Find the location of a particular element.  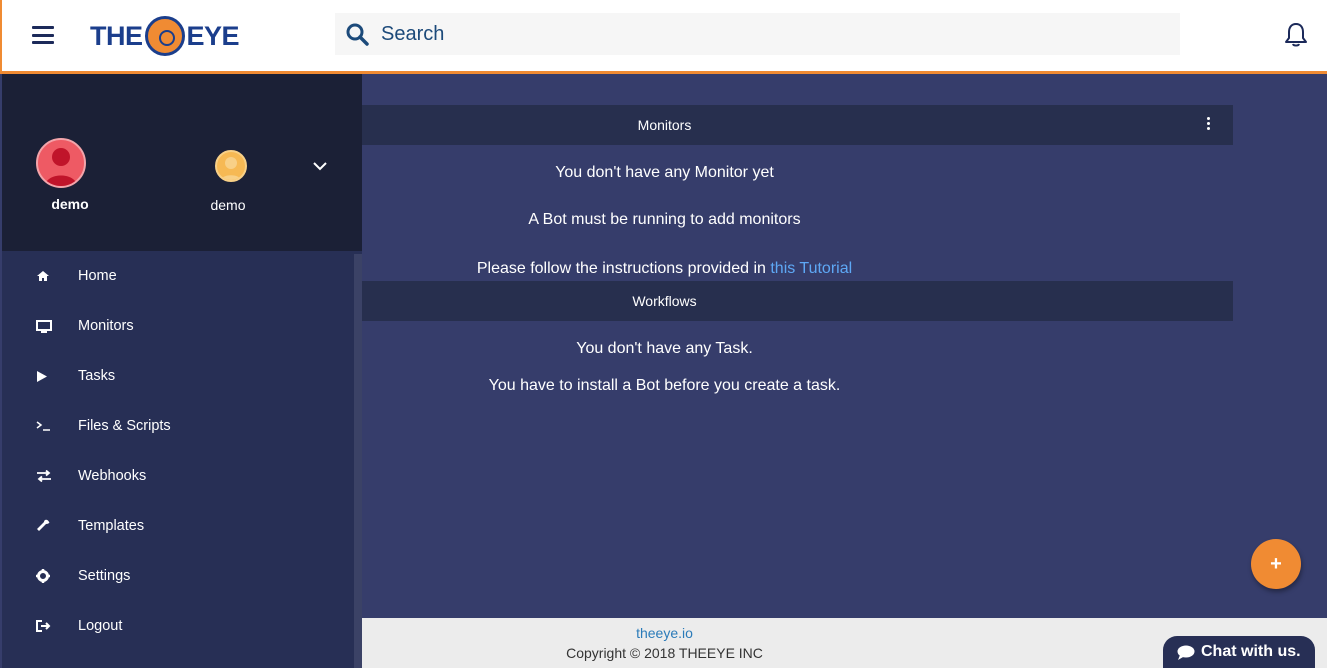

top-bar: THE EYE is located at coordinates (663, 37).